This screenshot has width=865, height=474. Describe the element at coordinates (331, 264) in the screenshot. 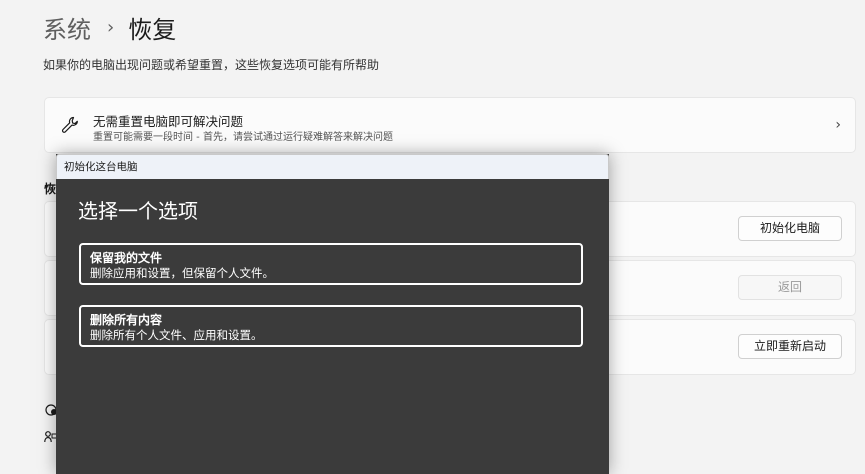

I see `keep-my-files-option: 保留我的文件 删除应用和设置，但保留个人文件。` at that location.